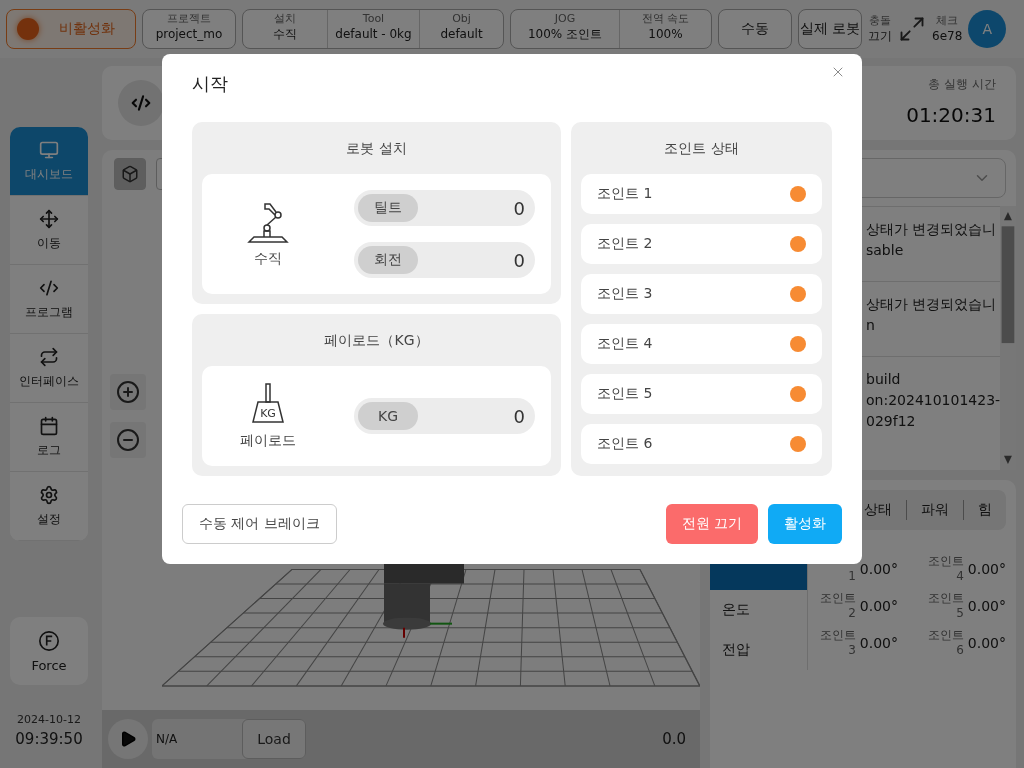 The image size is (1024, 768). Describe the element at coordinates (625, 344) in the screenshot. I see `joint-name: 조인트 4` at that location.